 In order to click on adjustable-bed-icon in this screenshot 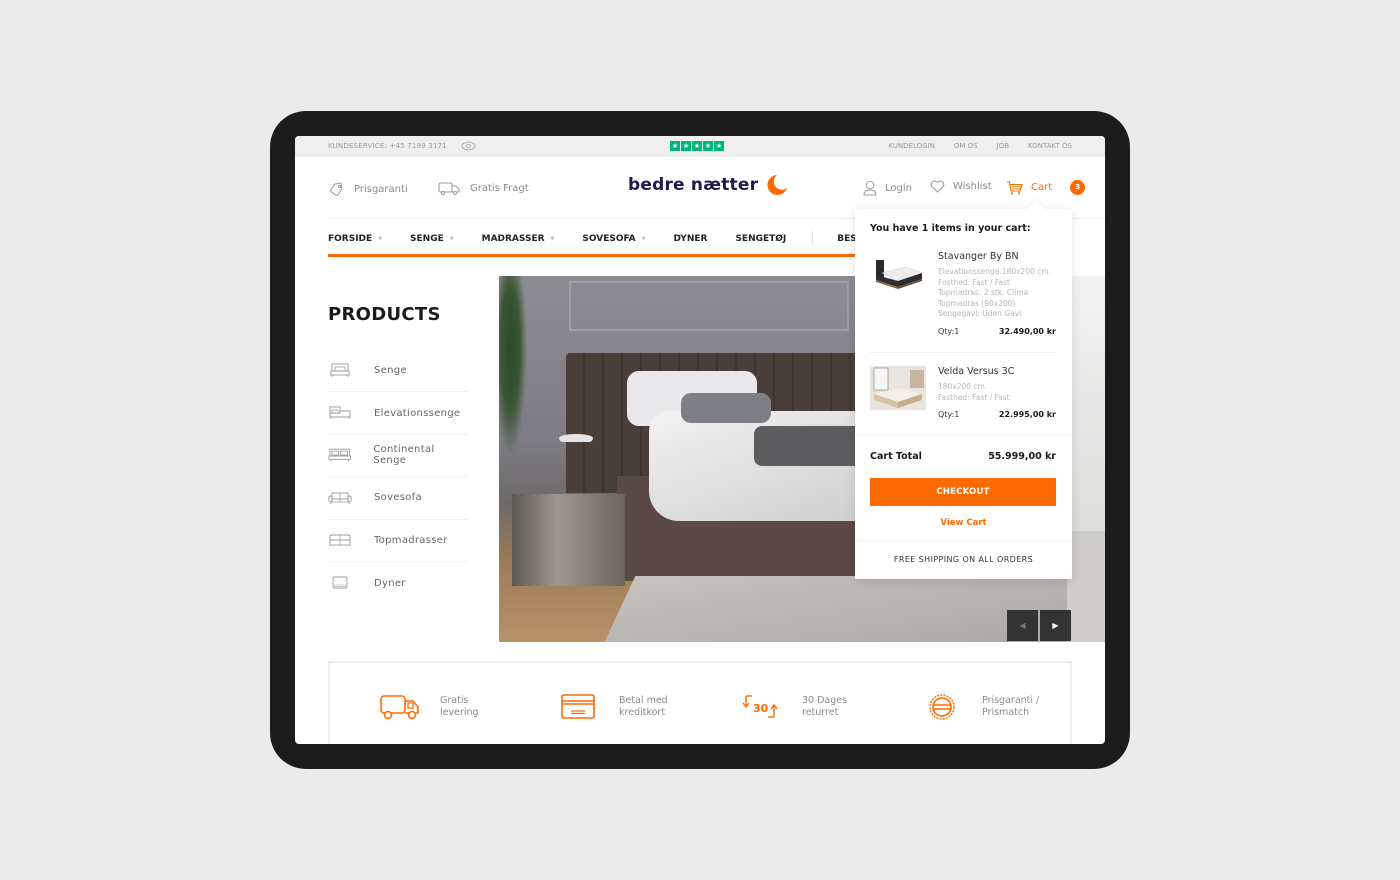, I will do `click(340, 413)`.